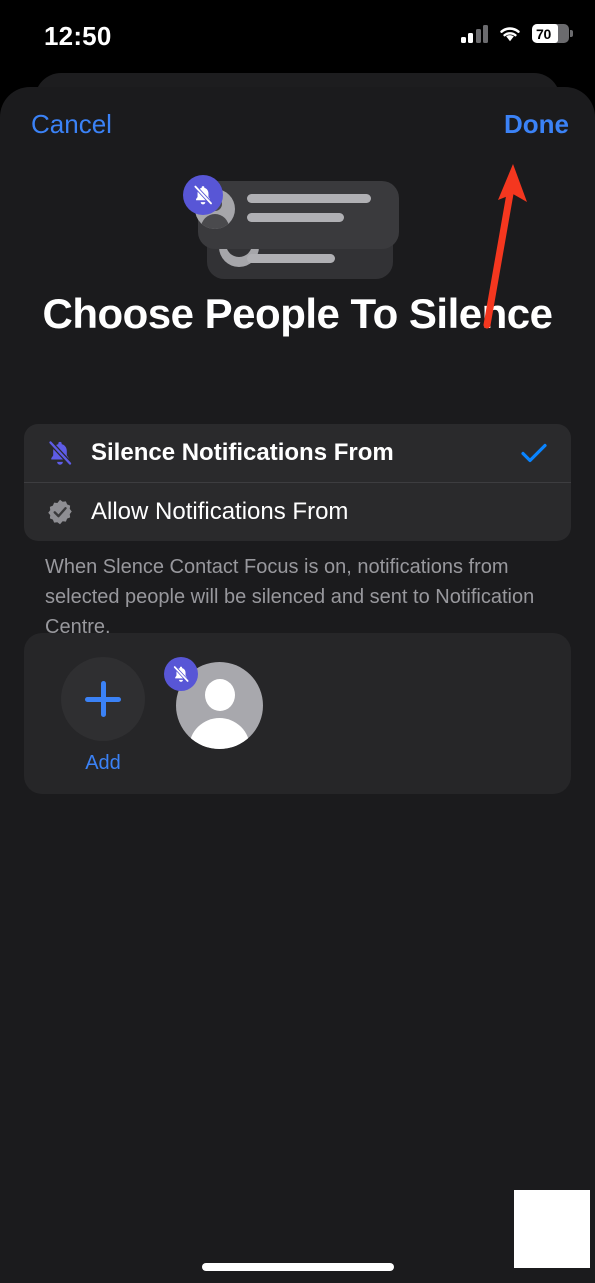  Describe the element at coordinates (510, 34) in the screenshot. I see `wifi-icon` at that location.